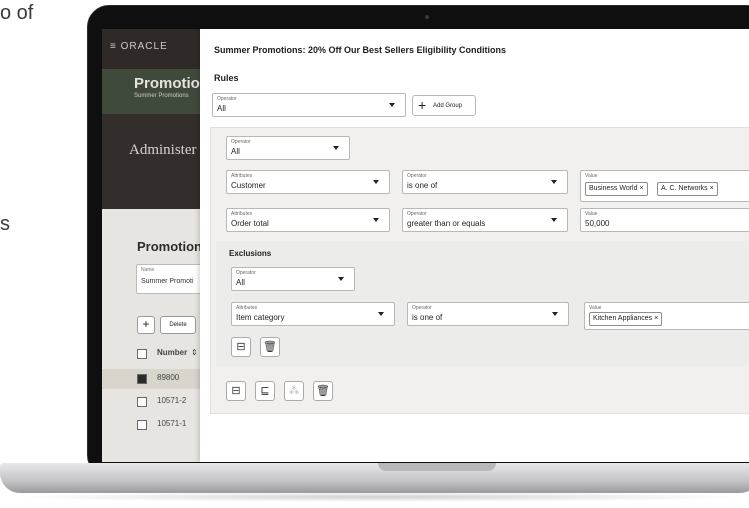 This screenshot has width=749, height=508. Describe the element at coordinates (379, 497) in the screenshot. I see `laptop-shadow` at that location.